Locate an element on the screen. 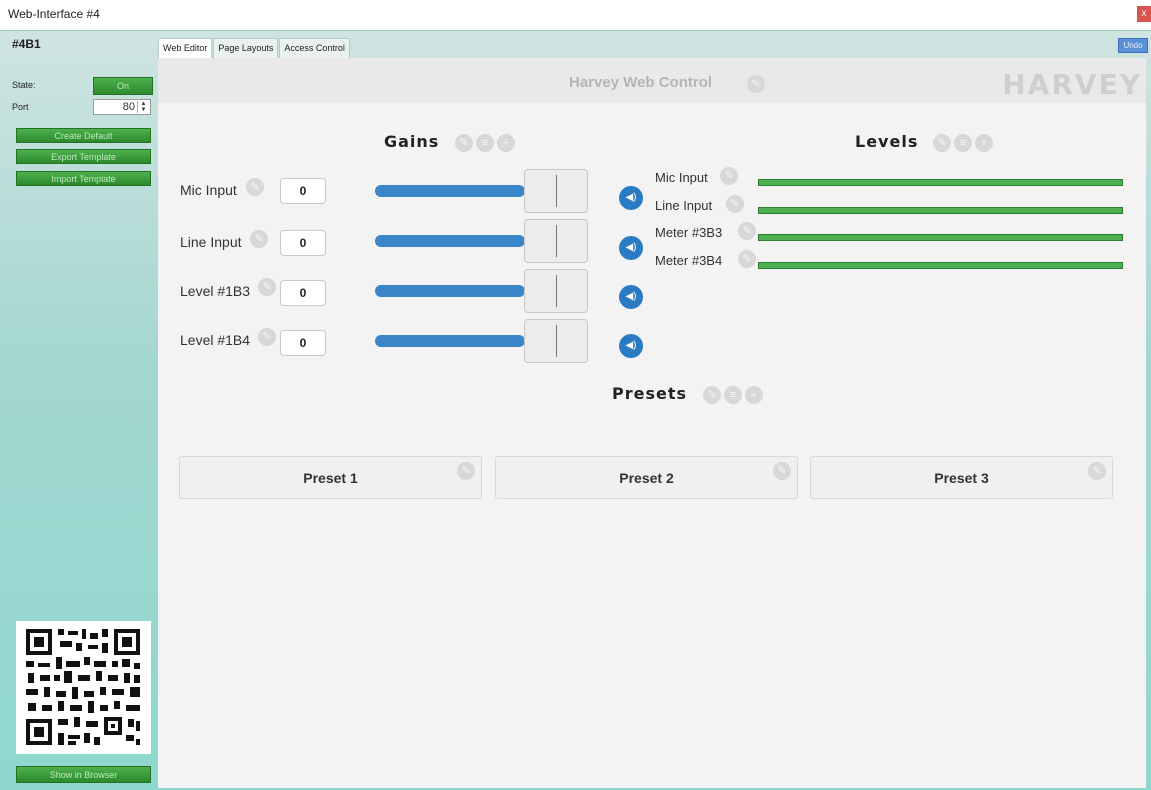  tab-page-layouts: Page Layouts is located at coordinates (246, 48).